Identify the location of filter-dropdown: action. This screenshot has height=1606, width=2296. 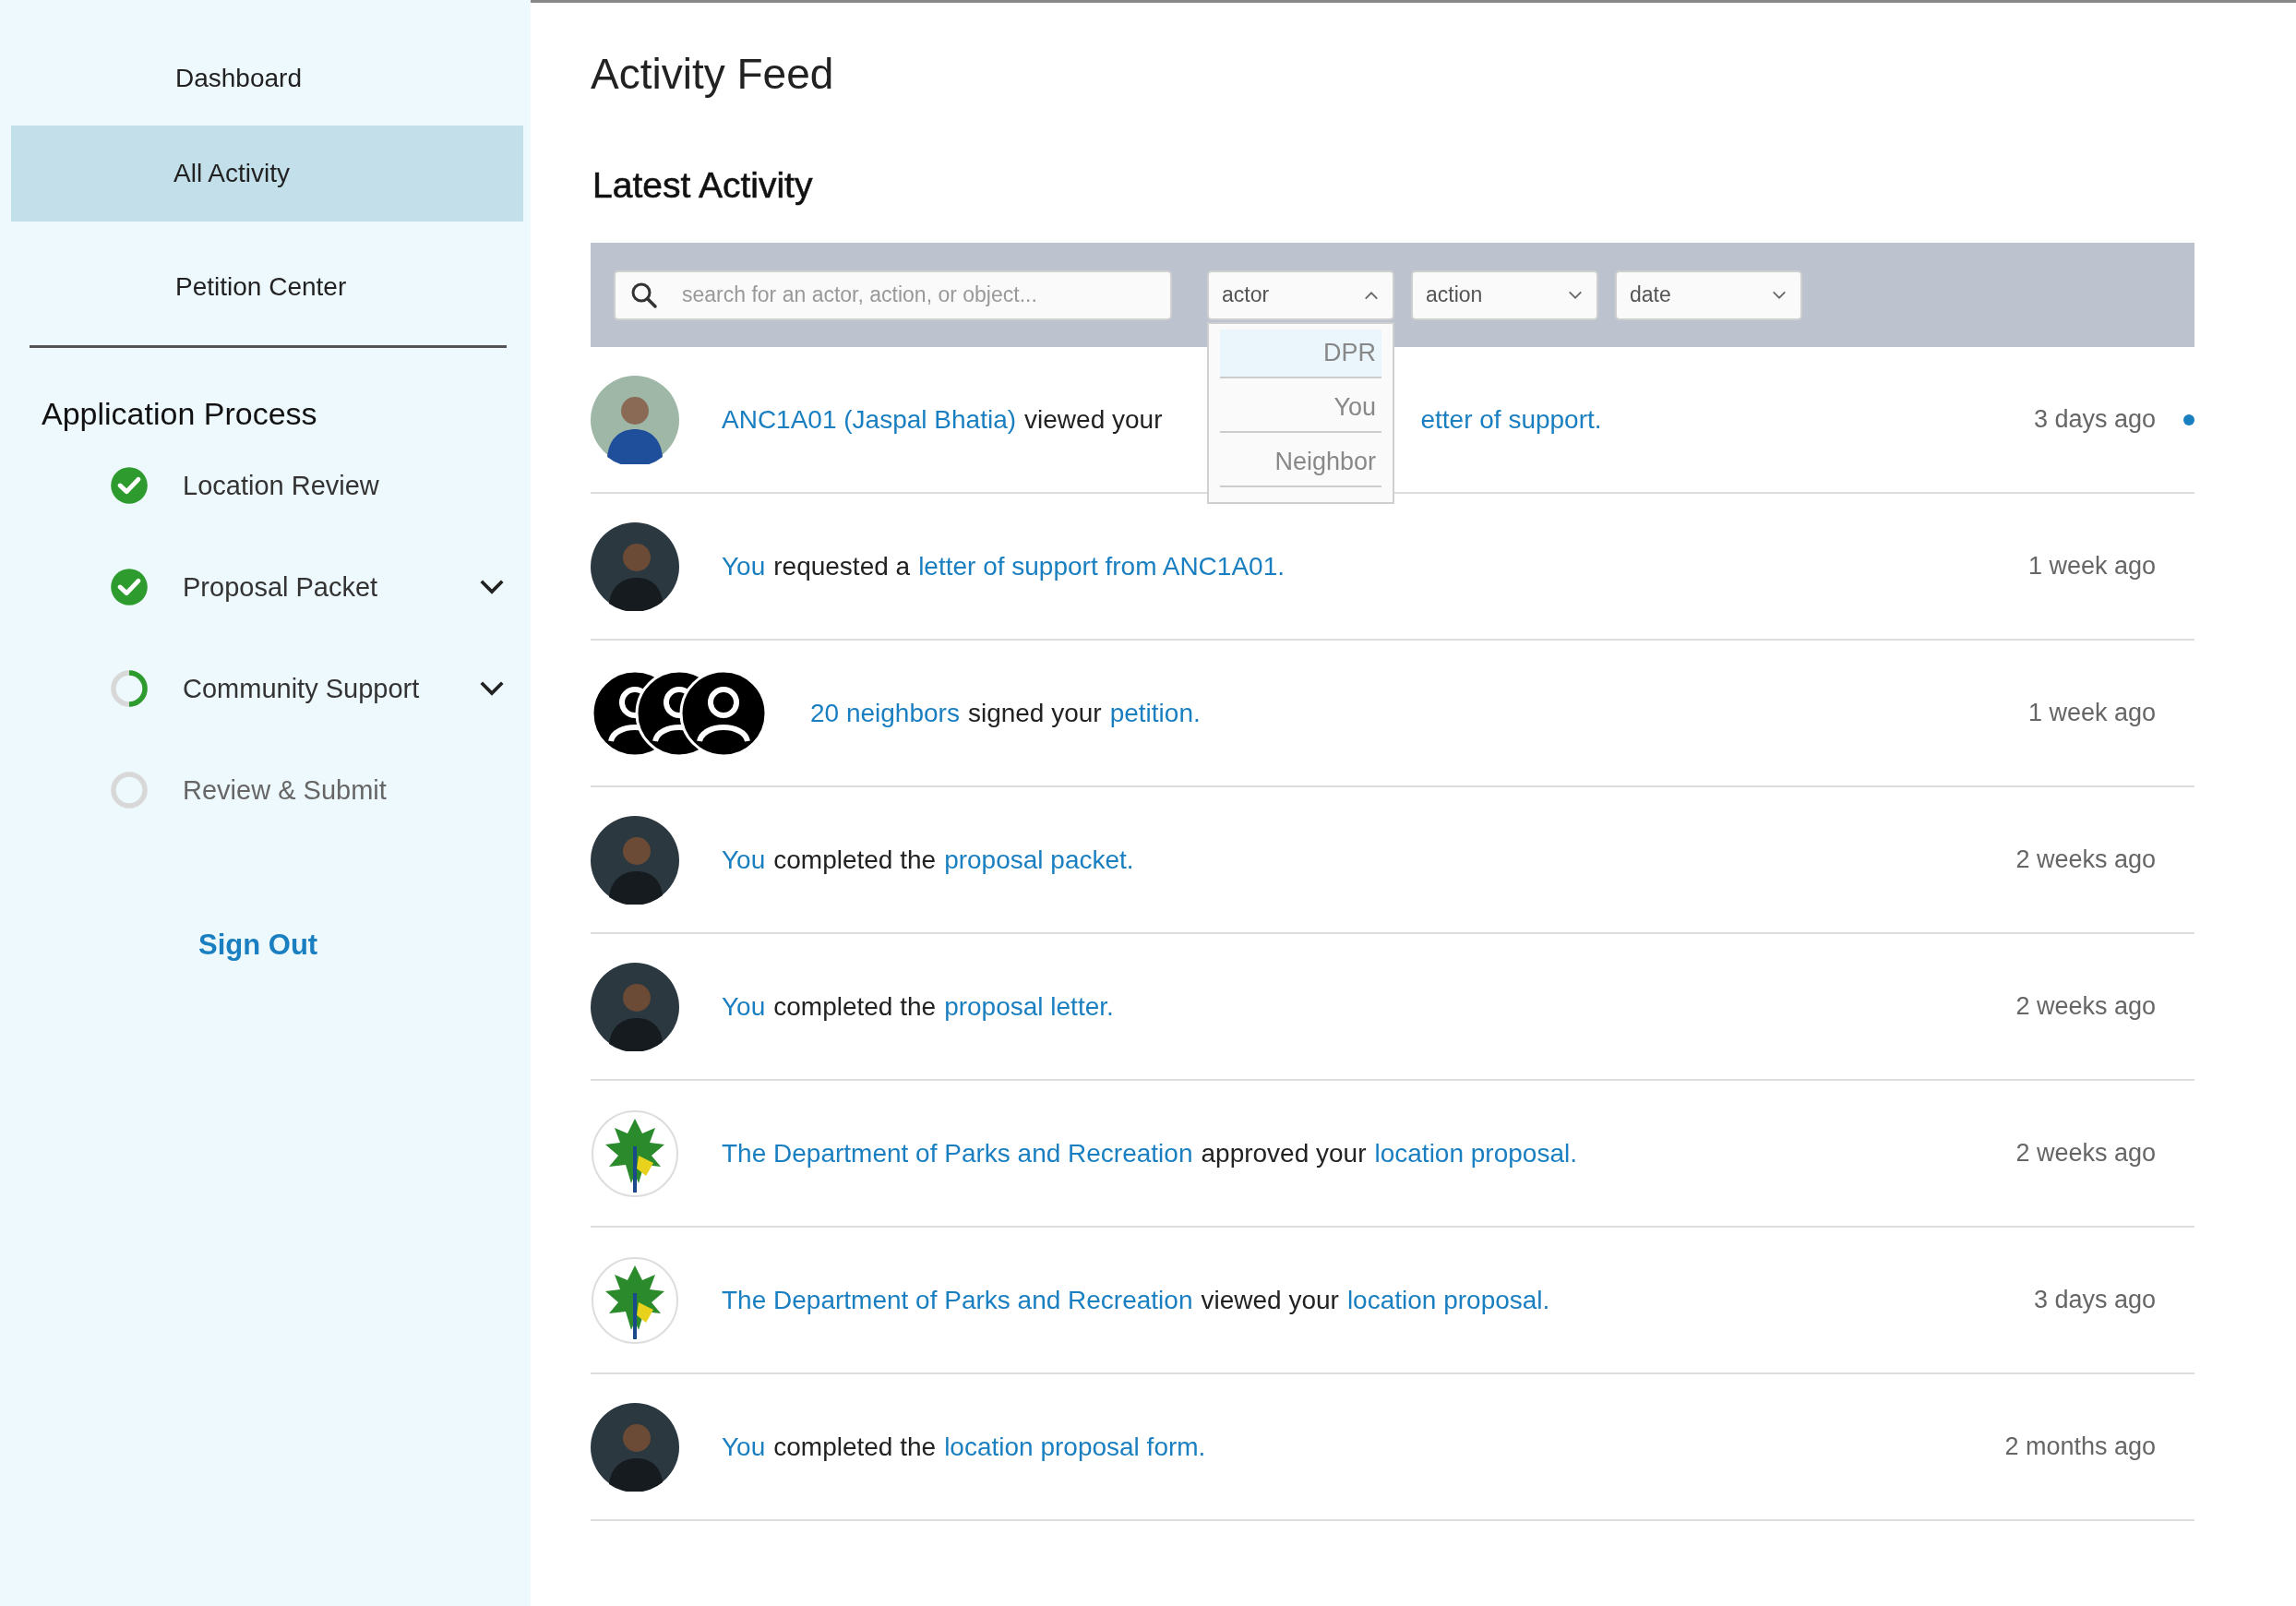
(1504, 295).